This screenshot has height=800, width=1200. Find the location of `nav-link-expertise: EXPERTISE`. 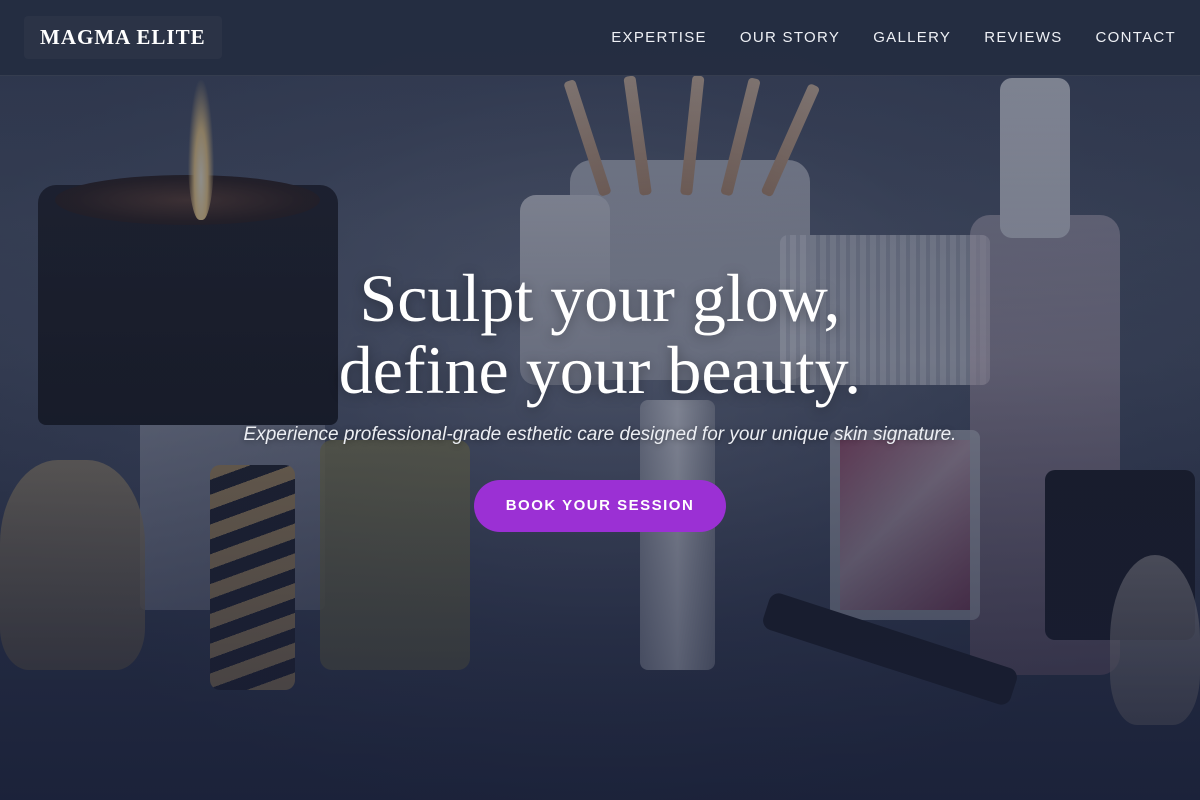

nav-link-expertise: EXPERTISE is located at coordinates (659, 37).